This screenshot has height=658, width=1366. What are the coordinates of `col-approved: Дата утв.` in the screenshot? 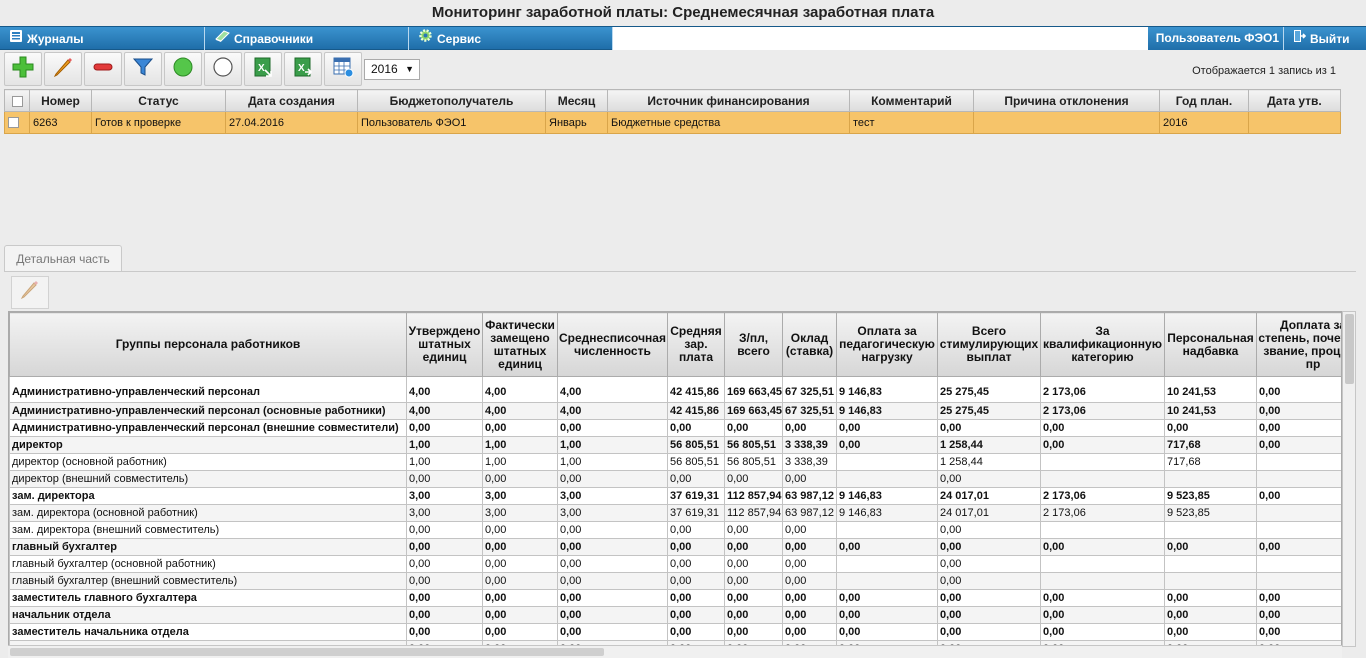 It's located at (1294, 100).